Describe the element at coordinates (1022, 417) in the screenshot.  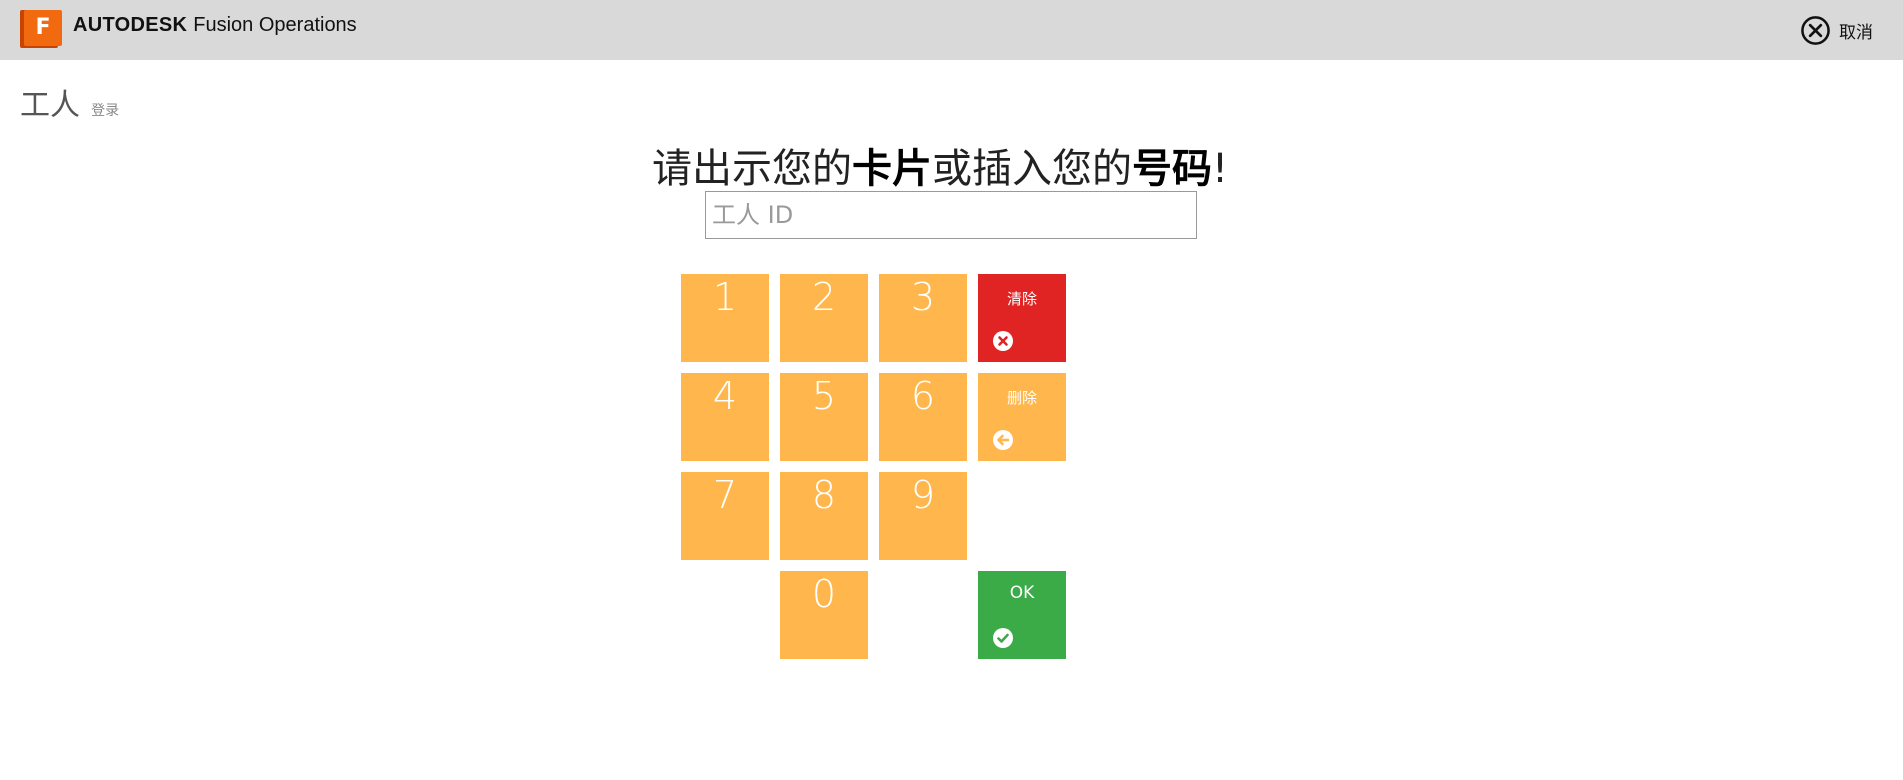
I see `delete-button: 删除` at that location.